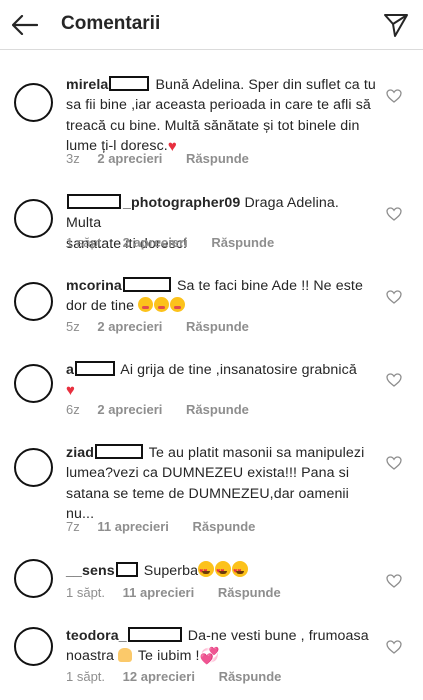 The height and width of the screenshot is (700, 423). Describe the element at coordinates (71, 391) in the screenshot. I see `red-heart-emoji-icon: ♥` at that location.